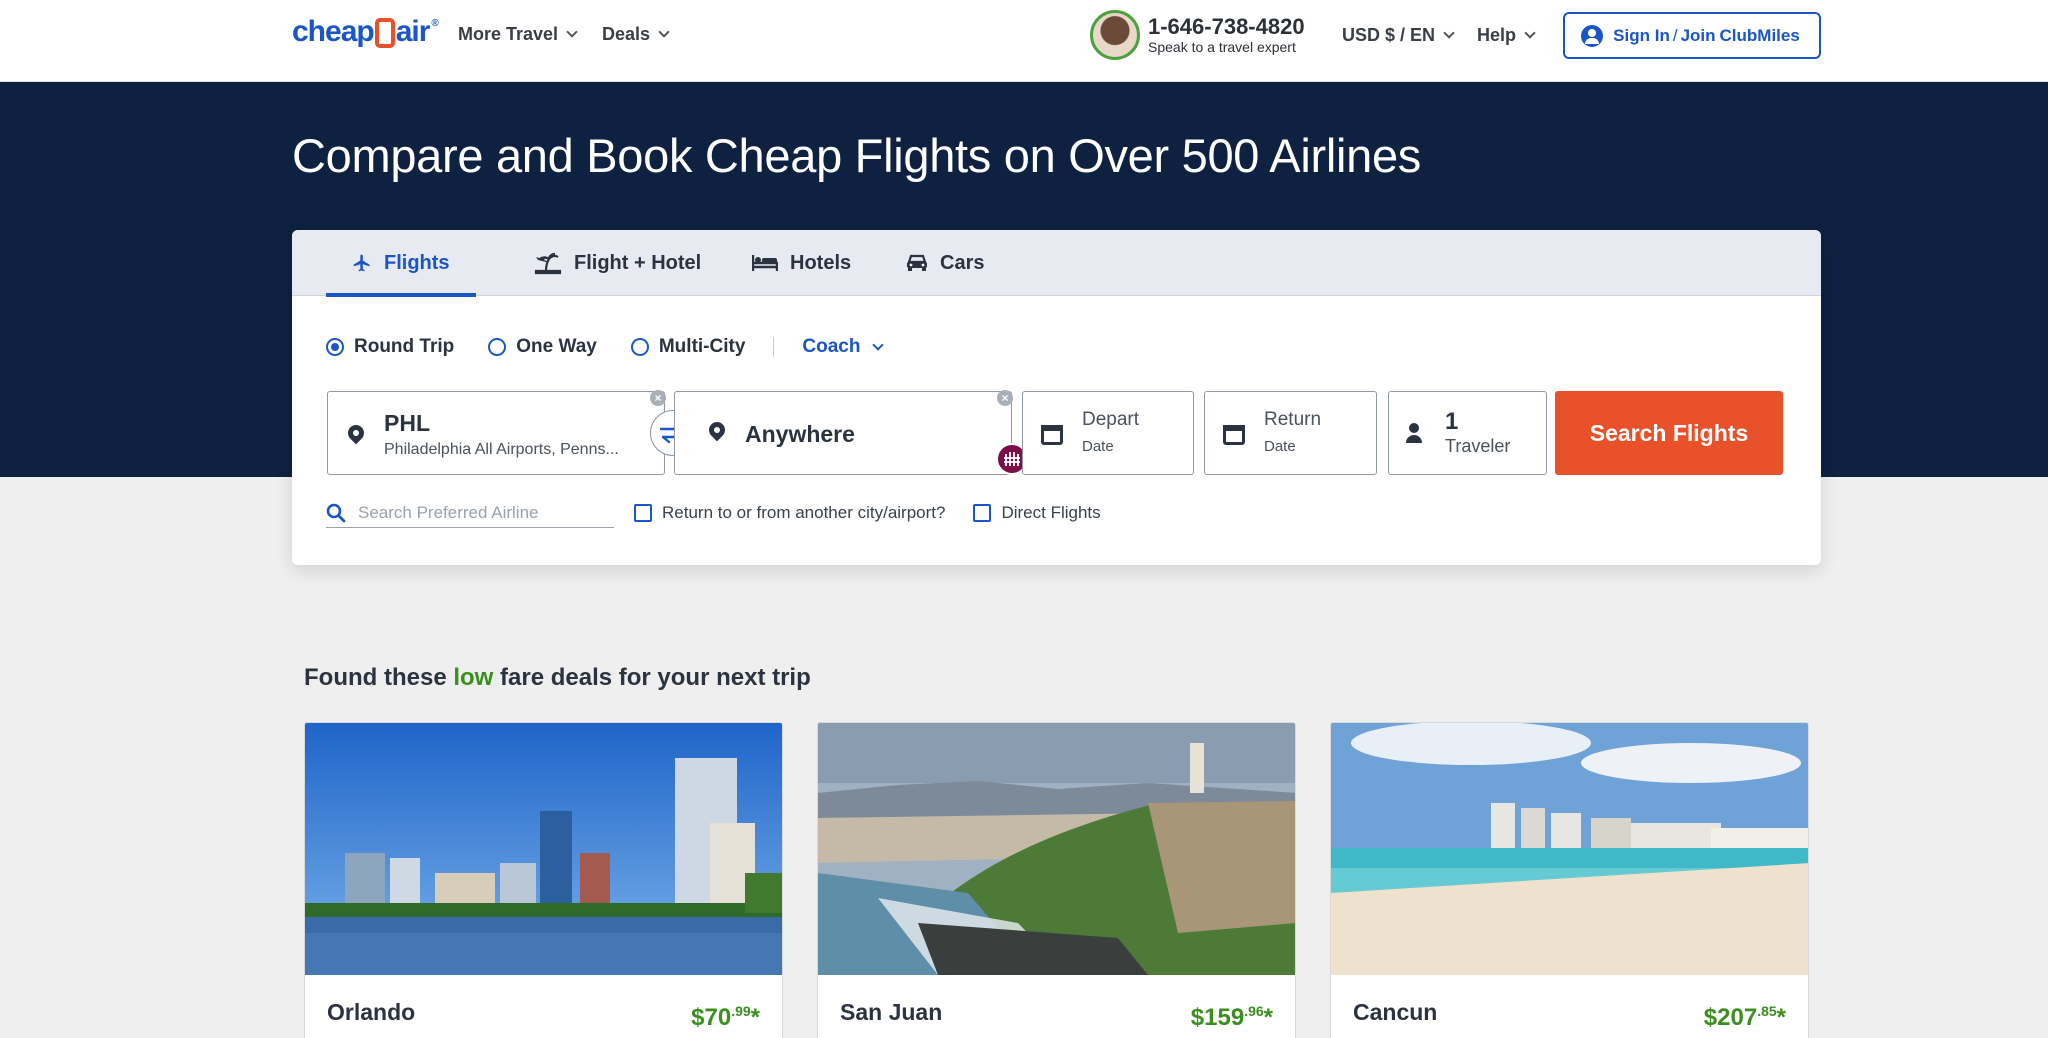  What do you see at coordinates (1698, 35) in the screenshot?
I see `join-label: Join` at bounding box center [1698, 35].